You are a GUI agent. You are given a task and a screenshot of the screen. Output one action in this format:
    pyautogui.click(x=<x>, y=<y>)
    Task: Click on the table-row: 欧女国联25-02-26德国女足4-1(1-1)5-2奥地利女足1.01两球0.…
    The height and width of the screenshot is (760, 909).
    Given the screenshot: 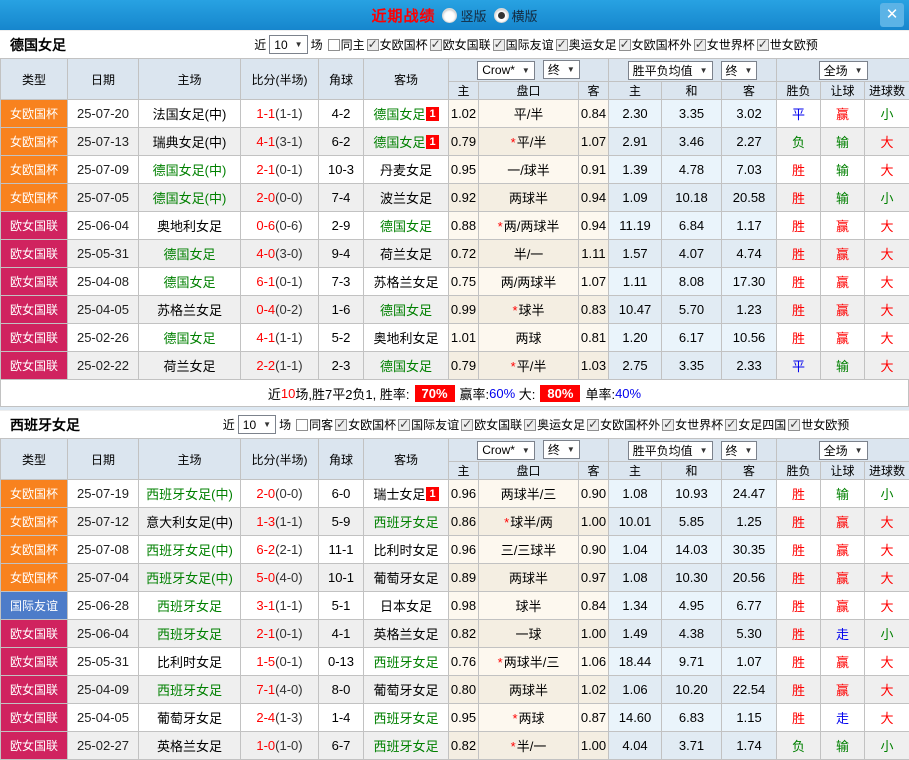 What is the action you would take?
    pyautogui.click(x=455, y=338)
    